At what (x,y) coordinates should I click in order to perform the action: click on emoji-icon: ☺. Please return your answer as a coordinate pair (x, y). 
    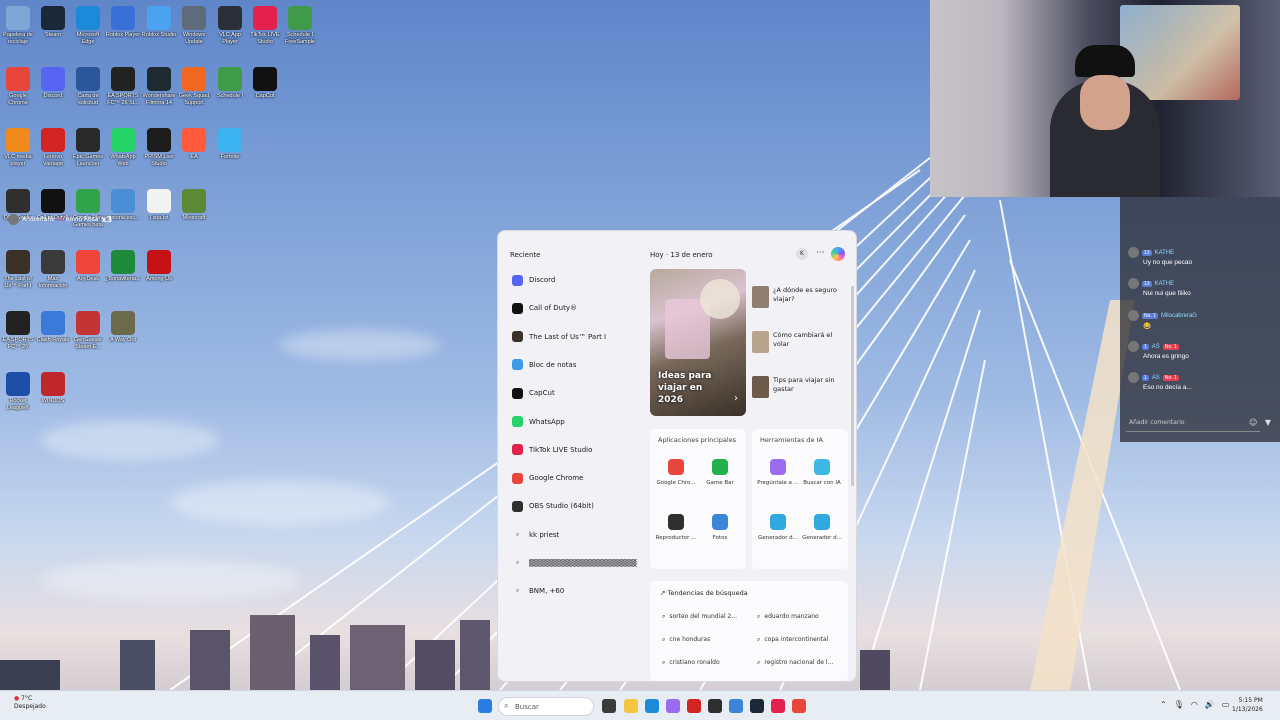
    Looking at the image, I should click on (1253, 422).